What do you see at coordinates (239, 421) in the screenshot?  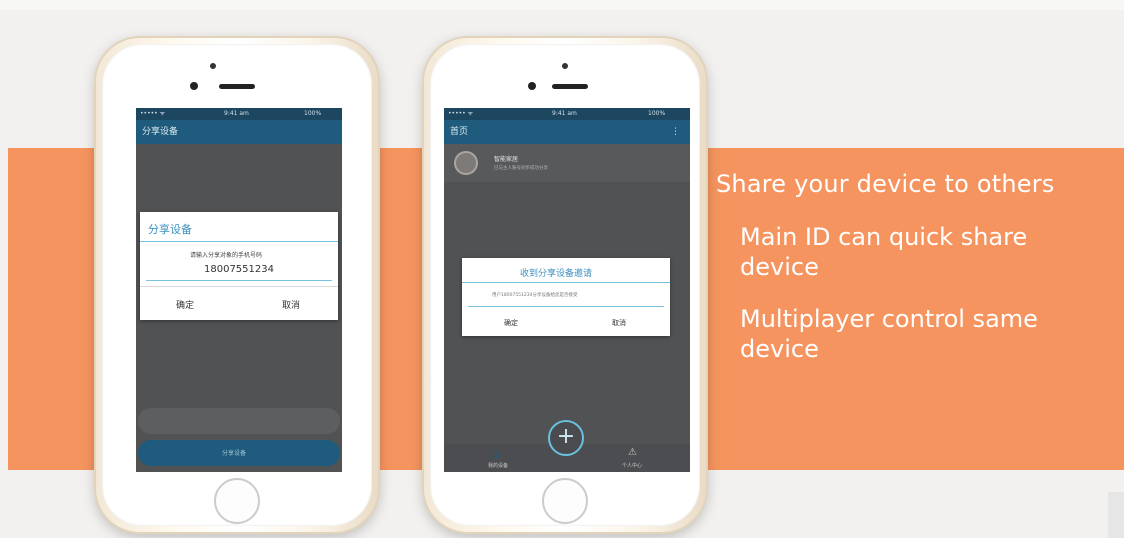 I see `input-pill` at bounding box center [239, 421].